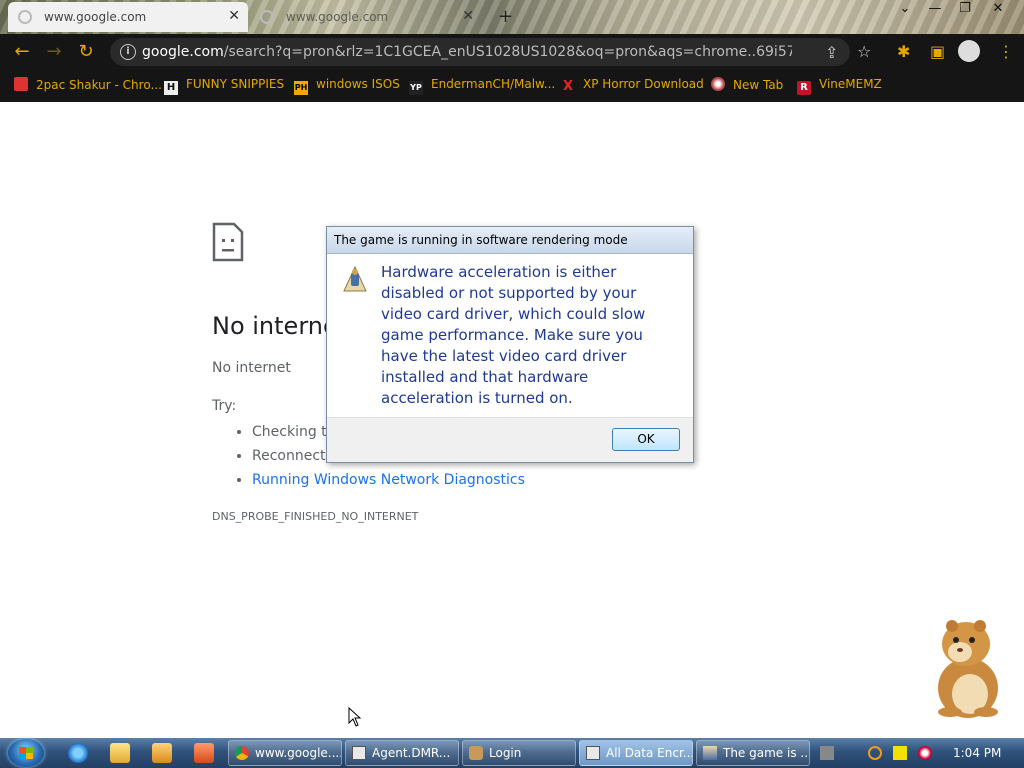 The image size is (1024, 768). I want to click on taskbar-item-label: Login, so click(505, 753).